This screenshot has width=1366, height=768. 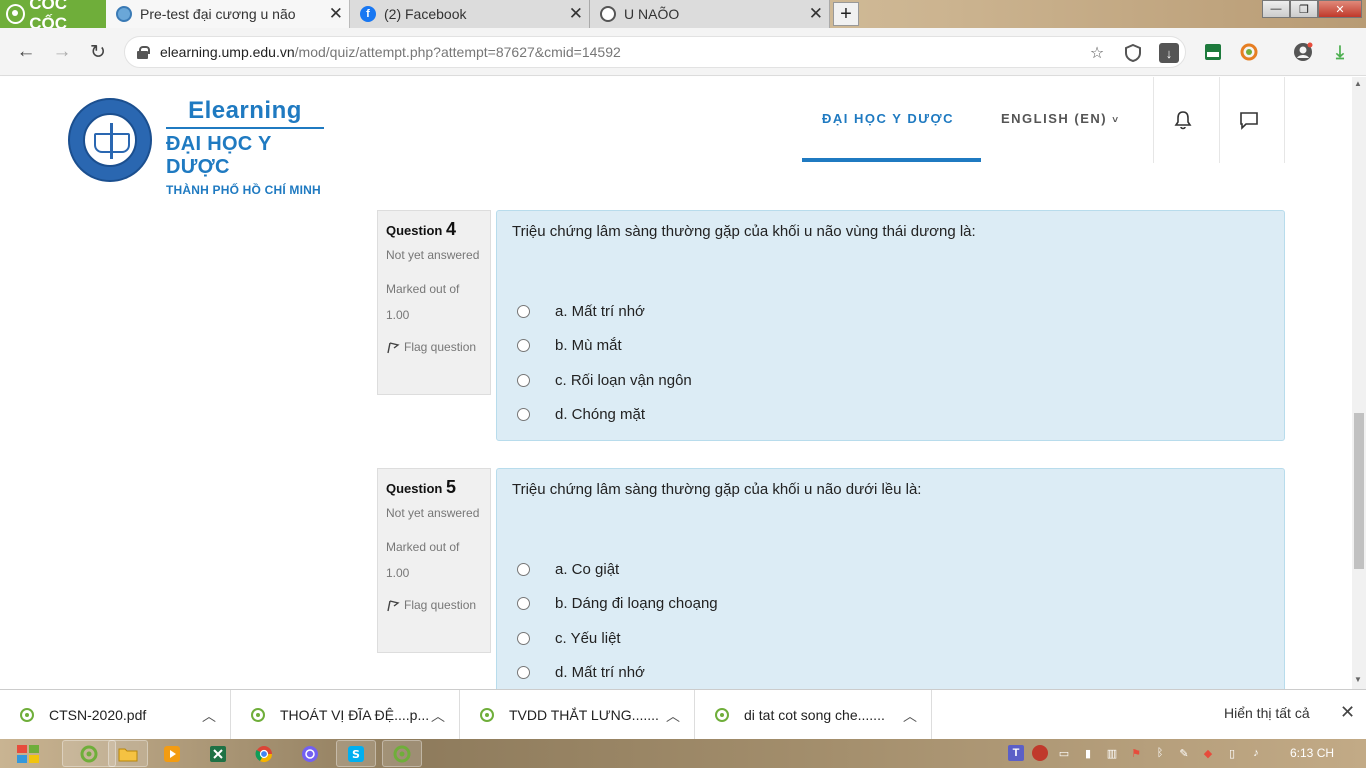 What do you see at coordinates (1358, 679) in the screenshot?
I see `scroll-down-icon: ▼` at bounding box center [1358, 679].